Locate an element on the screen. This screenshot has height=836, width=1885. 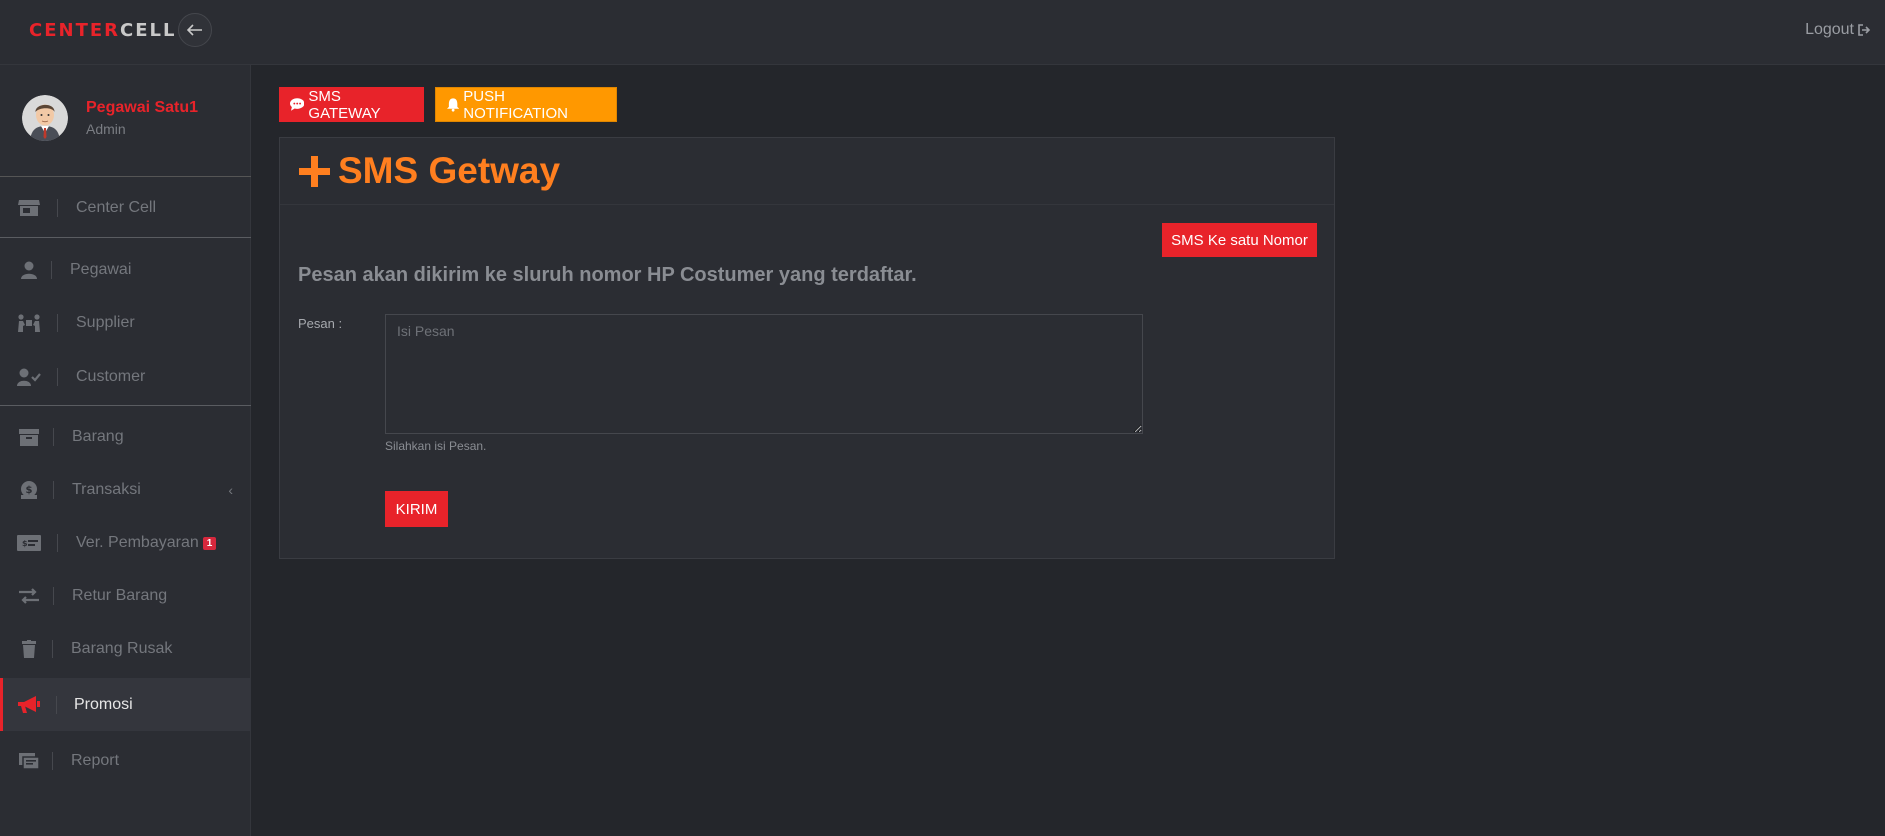
page-title-text: SMS Getway is located at coordinates (449, 170).